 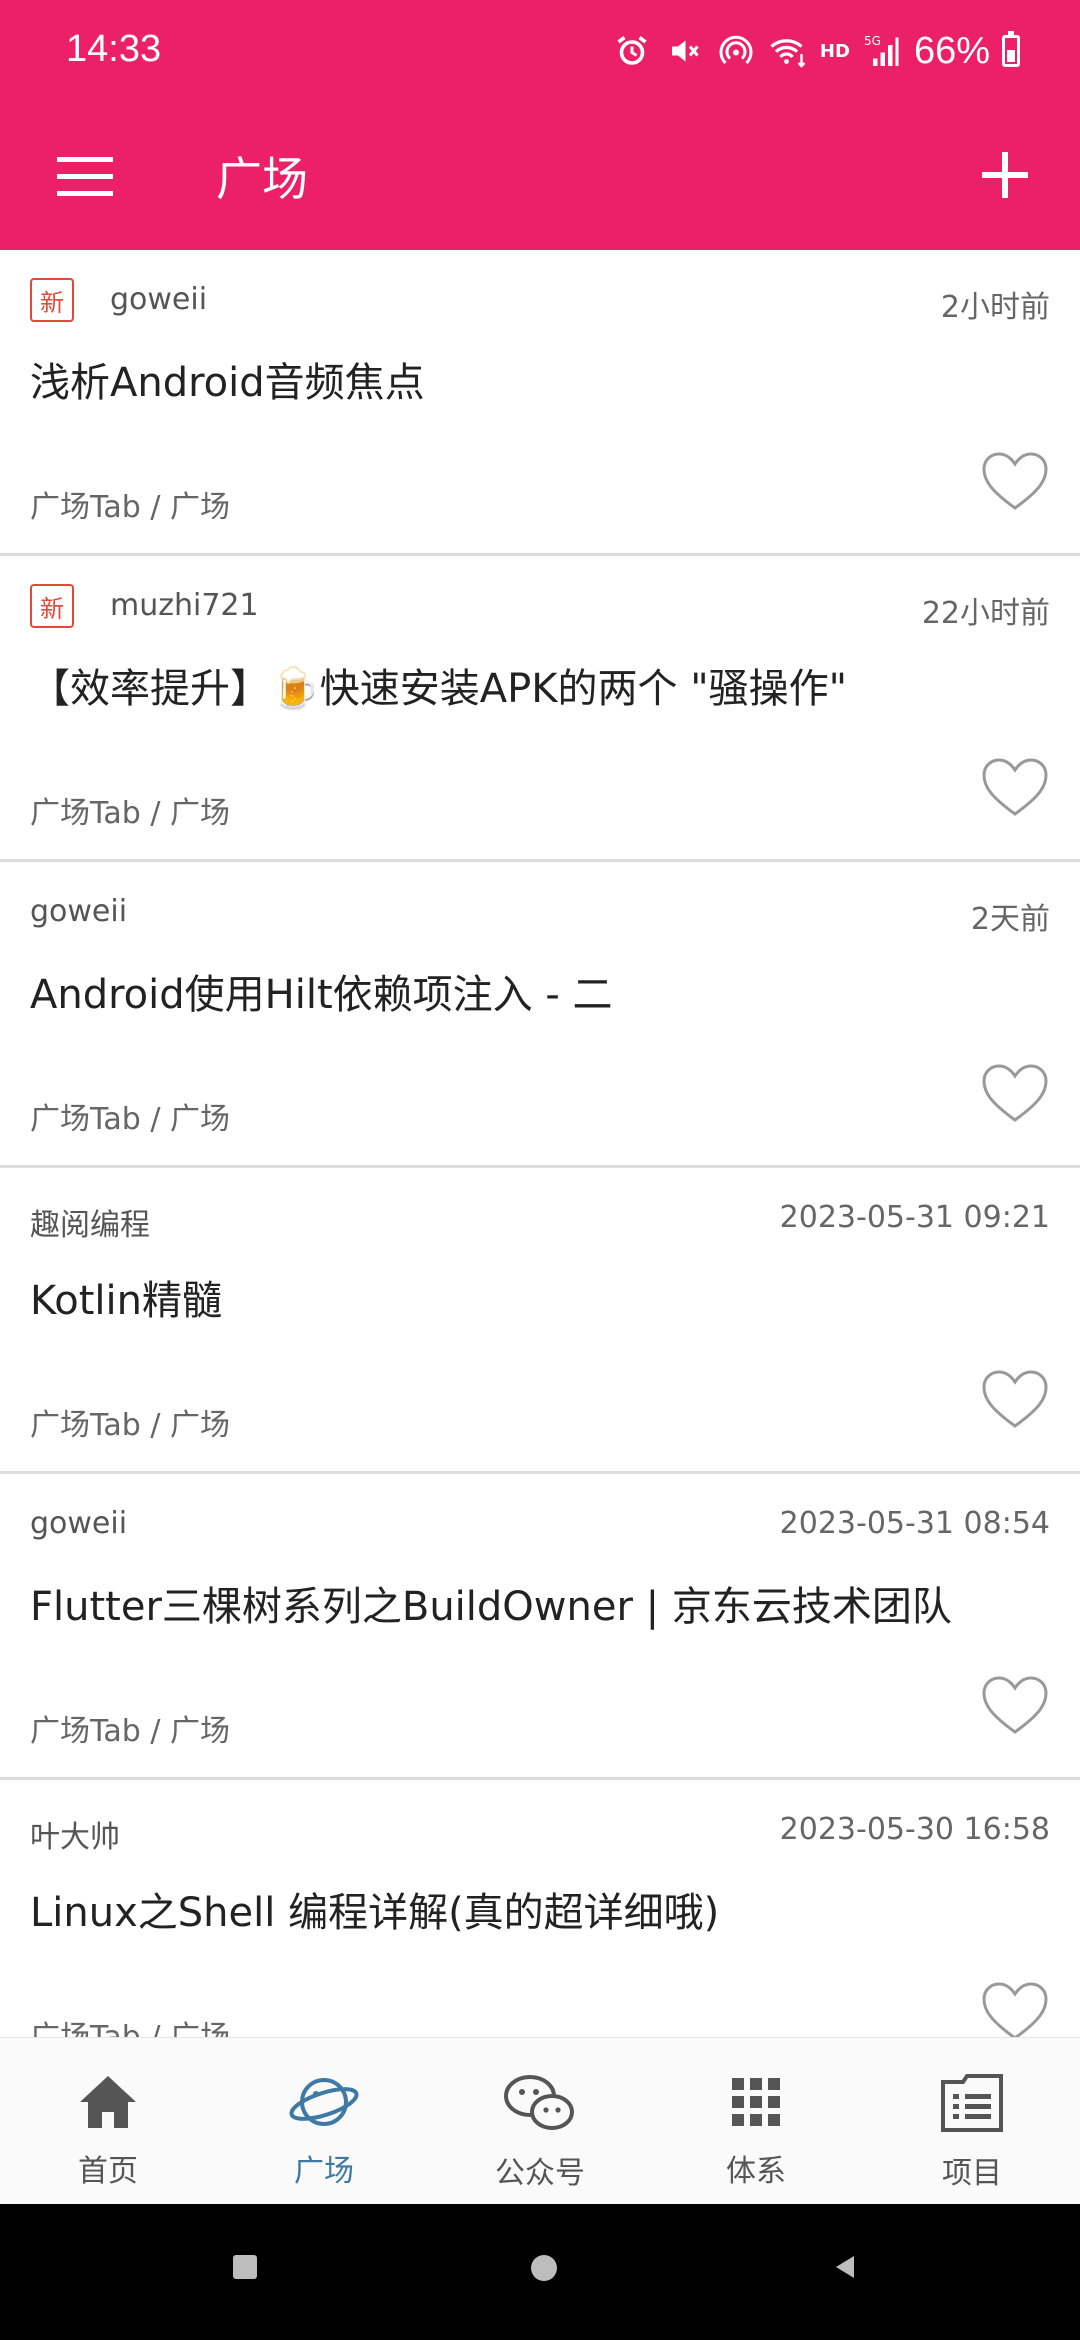 What do you see at coordinates (951, 50) in the screenshot?
I see `battery-level: 66%` at bounding box center [951, 50].